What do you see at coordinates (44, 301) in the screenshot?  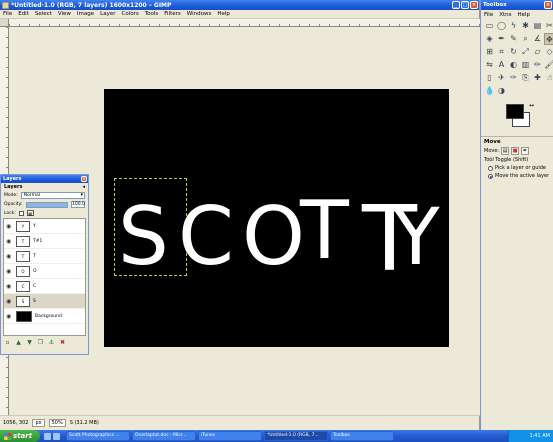 I see `layer-row-selected: ◉ S S` at bounding box center [44, 301].